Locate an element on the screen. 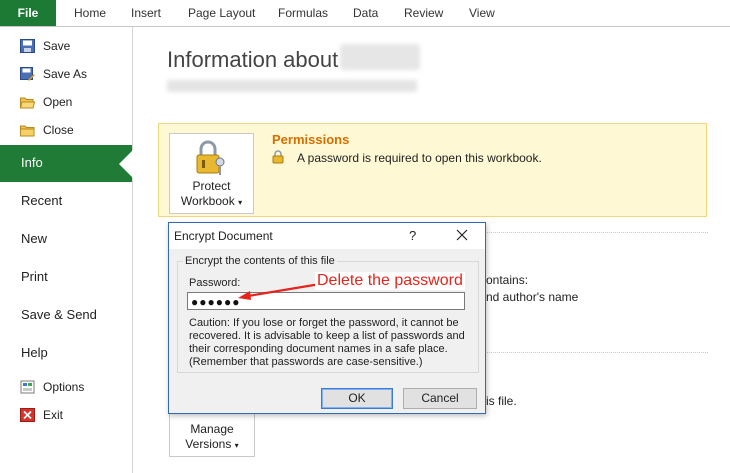  lock-keys-icon is located at coordinates (210, 157).